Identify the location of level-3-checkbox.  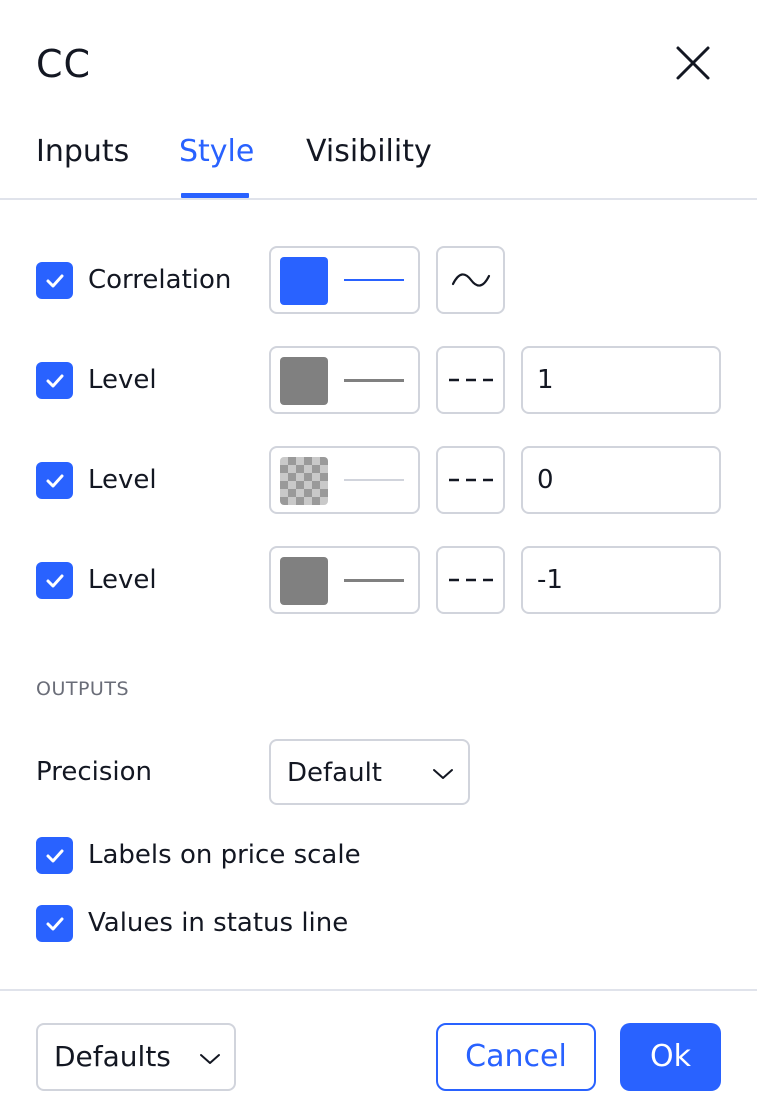
(54, 580).